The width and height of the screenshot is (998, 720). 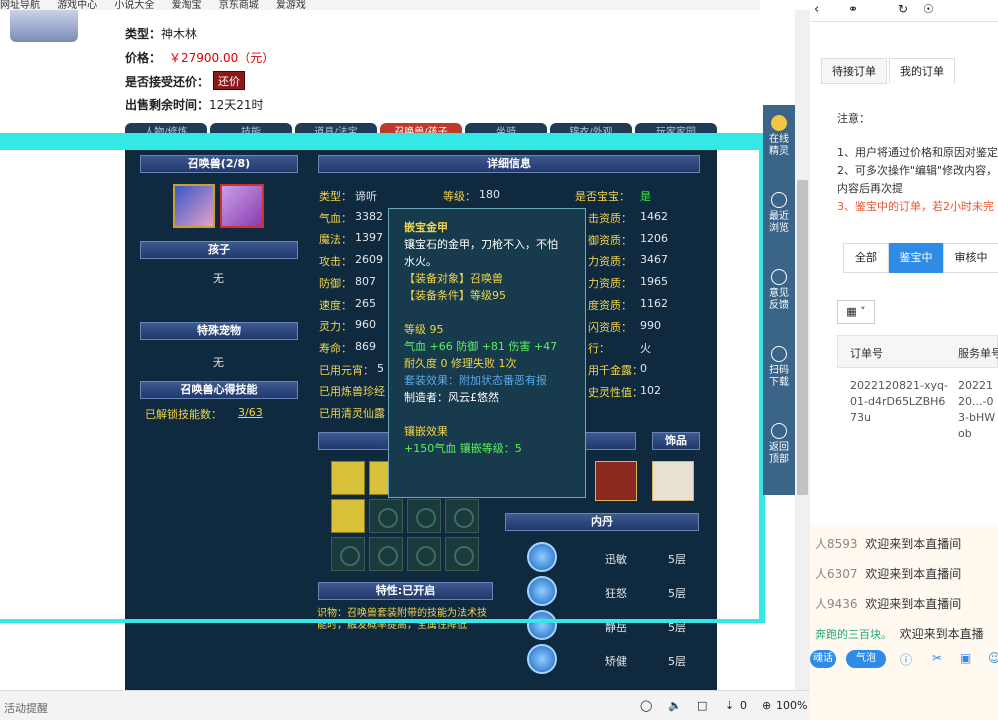 I want to click on stat-label: 灵力：, so click(x=335, y=327).